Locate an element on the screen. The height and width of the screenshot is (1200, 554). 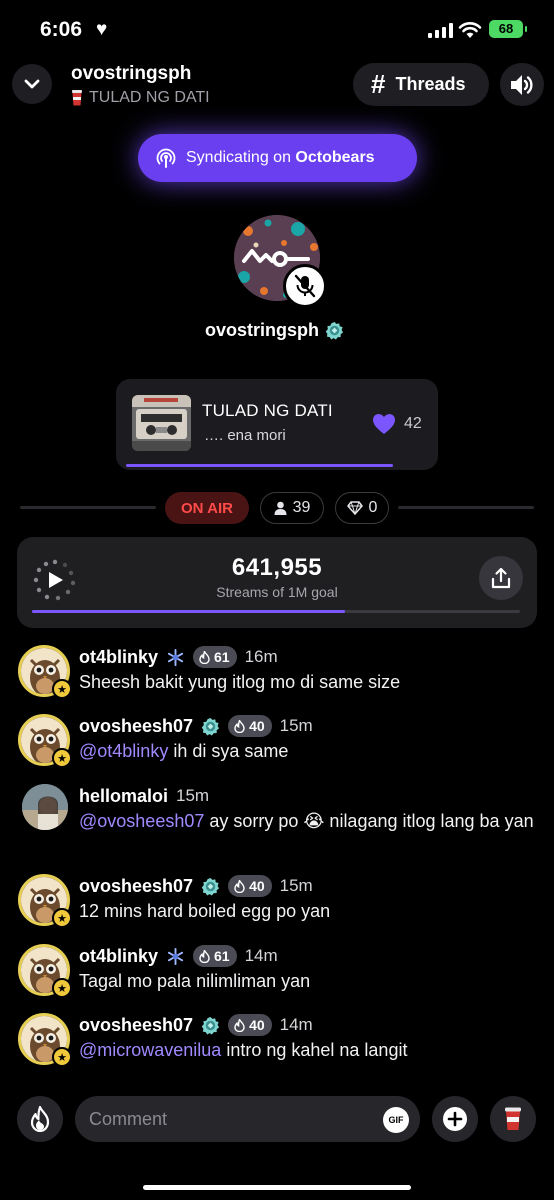
sound-button is located at coordinates (522, 84).